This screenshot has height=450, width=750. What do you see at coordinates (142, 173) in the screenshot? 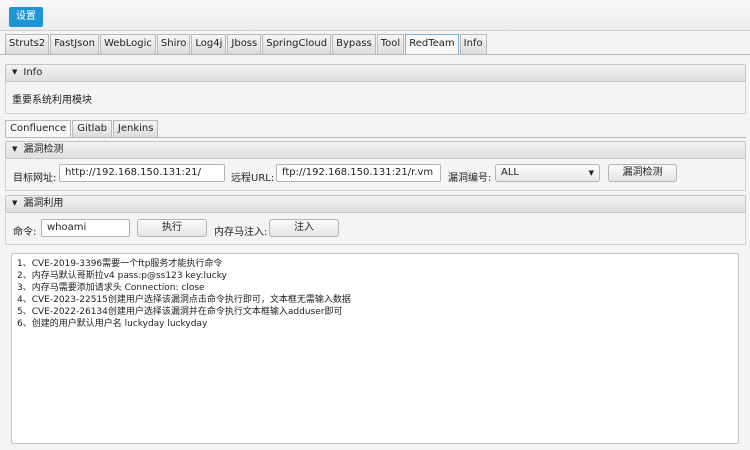
I see `target-url-input: http://192.168.150.131:21/` at bounding box center [142, 173].